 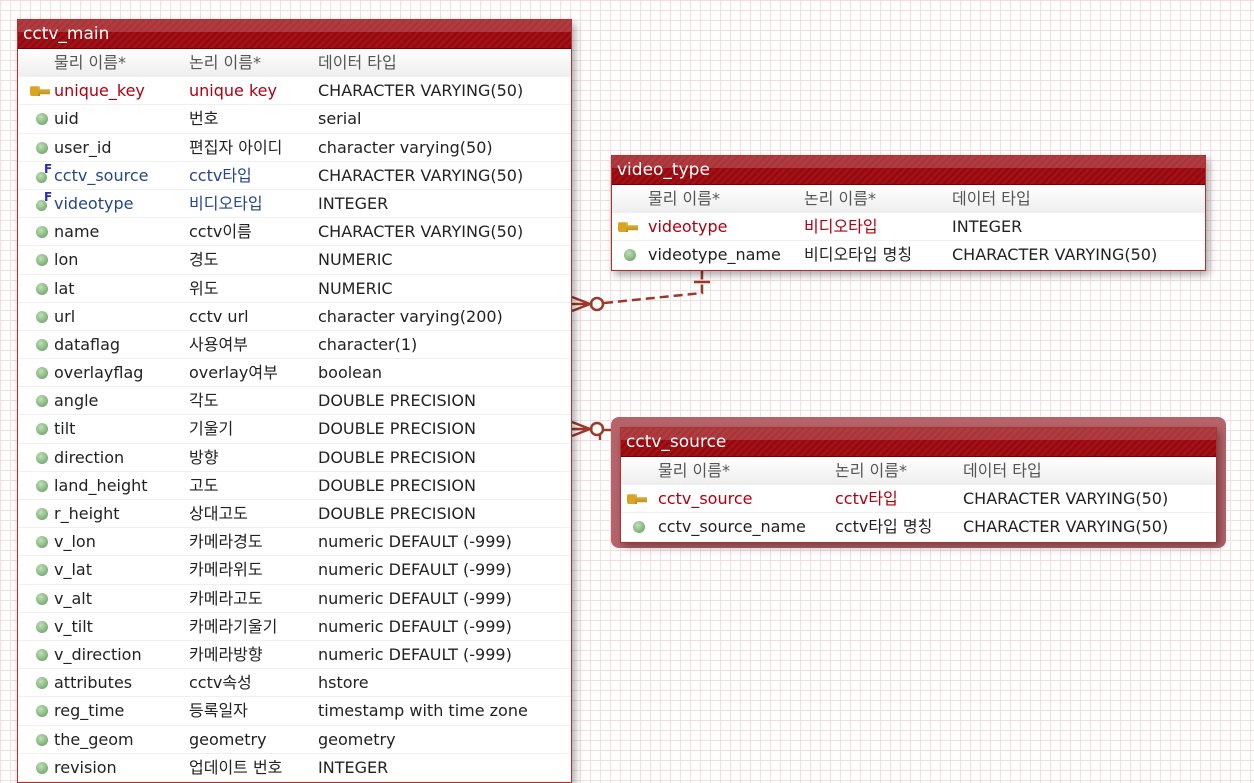 I want to click on physical-name: v_tilt, so click(x=73, y=626).